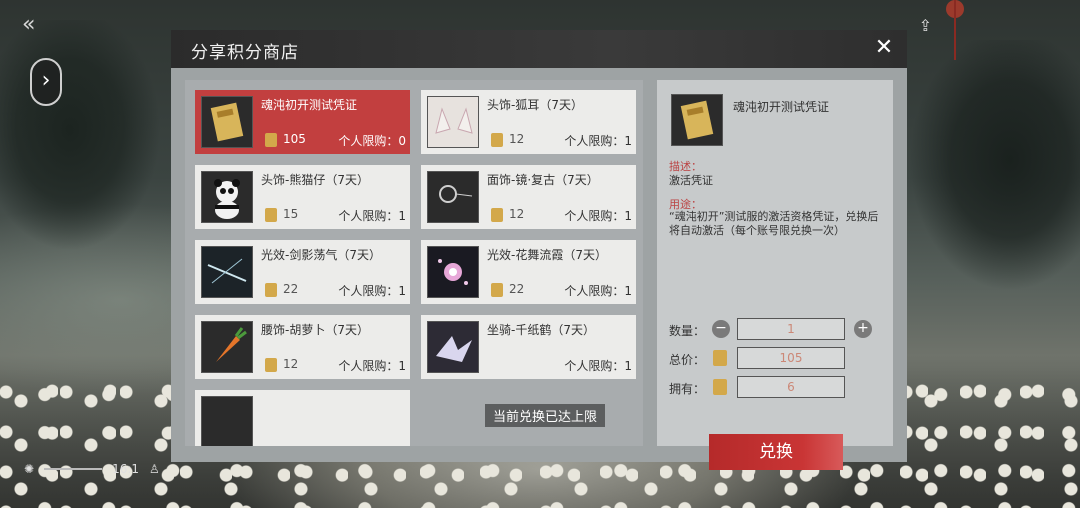 The image size is (1080, 508). Describe the element at coordinates (315, 330) in the screenshot. I see `item-name: 腰饰-胡萝卜（7天）` at that location.